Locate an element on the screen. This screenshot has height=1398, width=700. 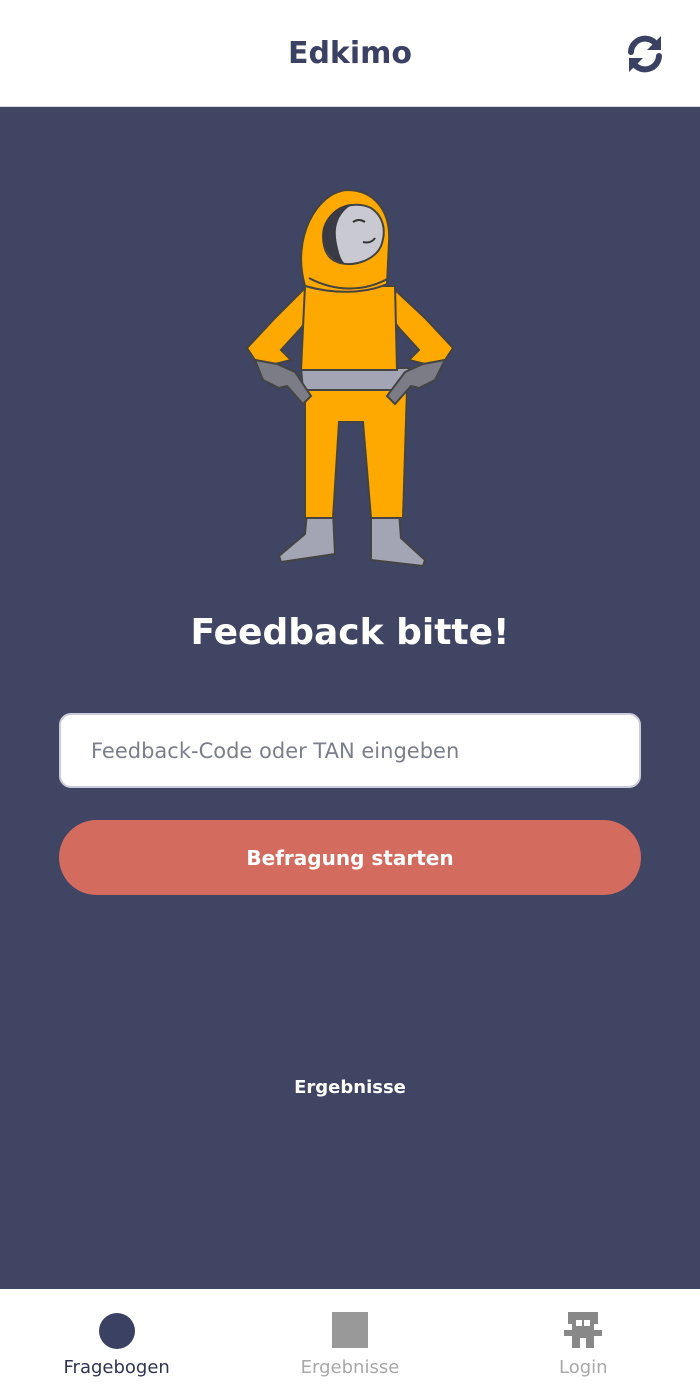
bottom-navigation: Fragebogen Ergebnisse Login is located at coordinates (350, 1343).